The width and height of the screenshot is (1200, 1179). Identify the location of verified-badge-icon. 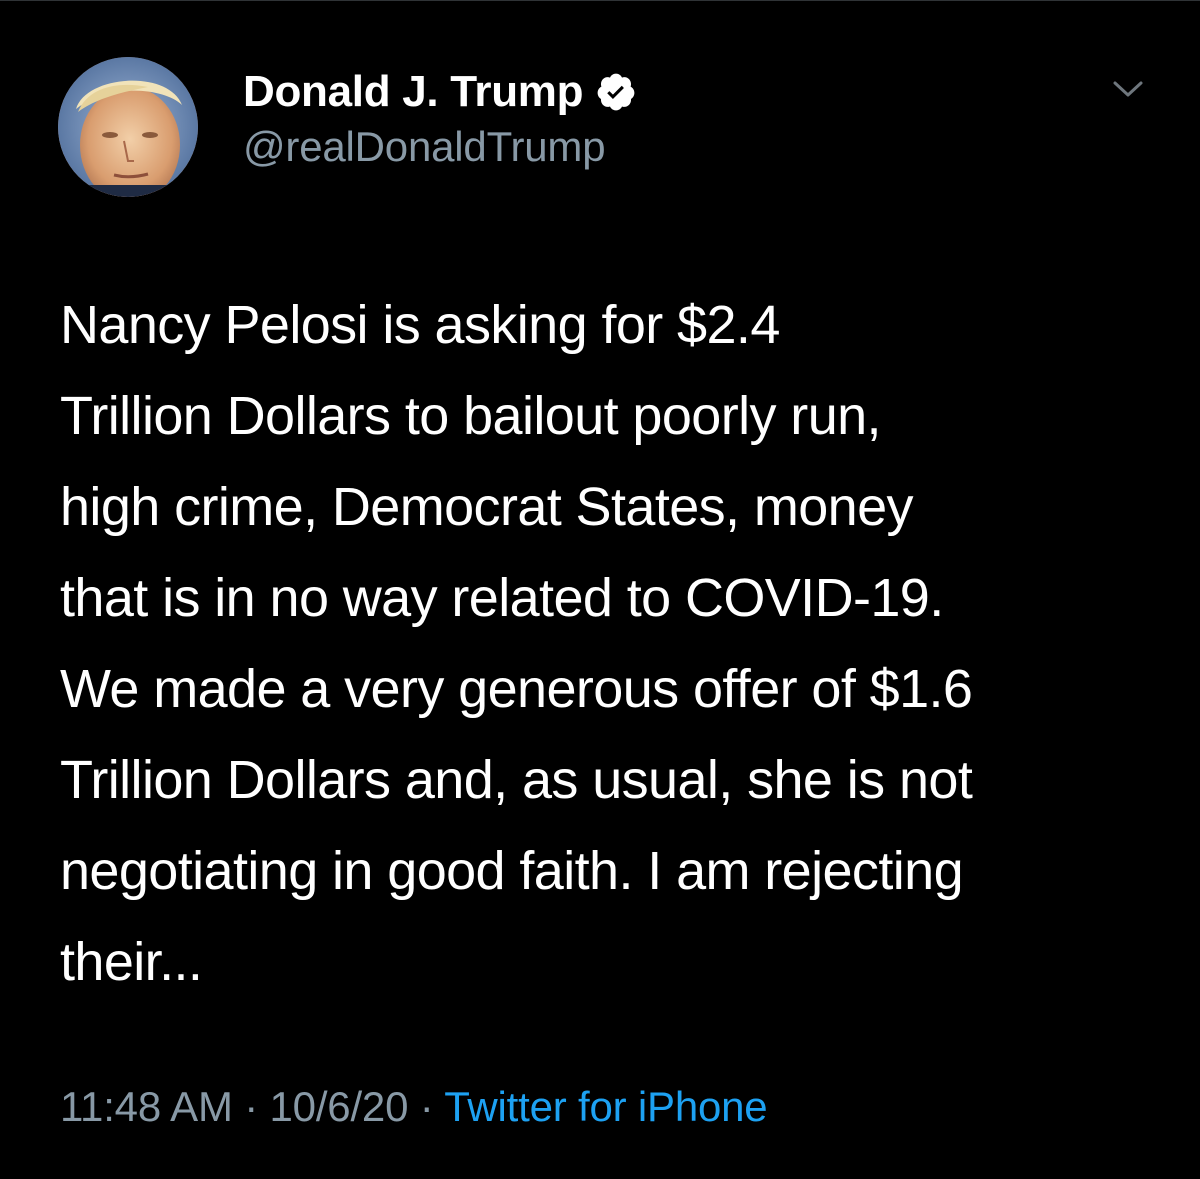
(616, 92).